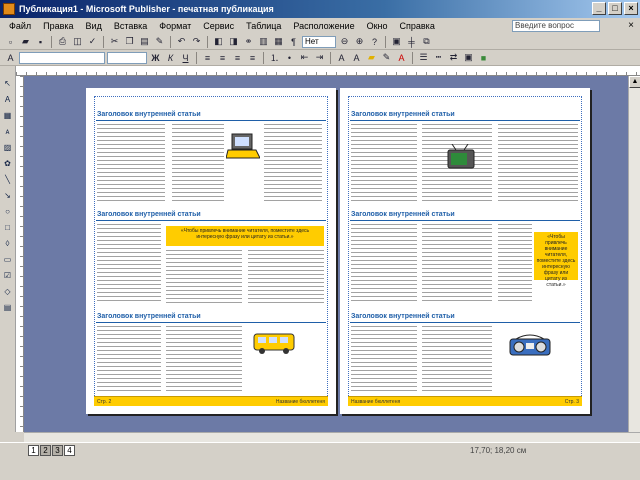  What do you see at coordinates (130, 26) in the screenshot?
I see `menu-insert: Вставка` at bounding box center [130, 26].